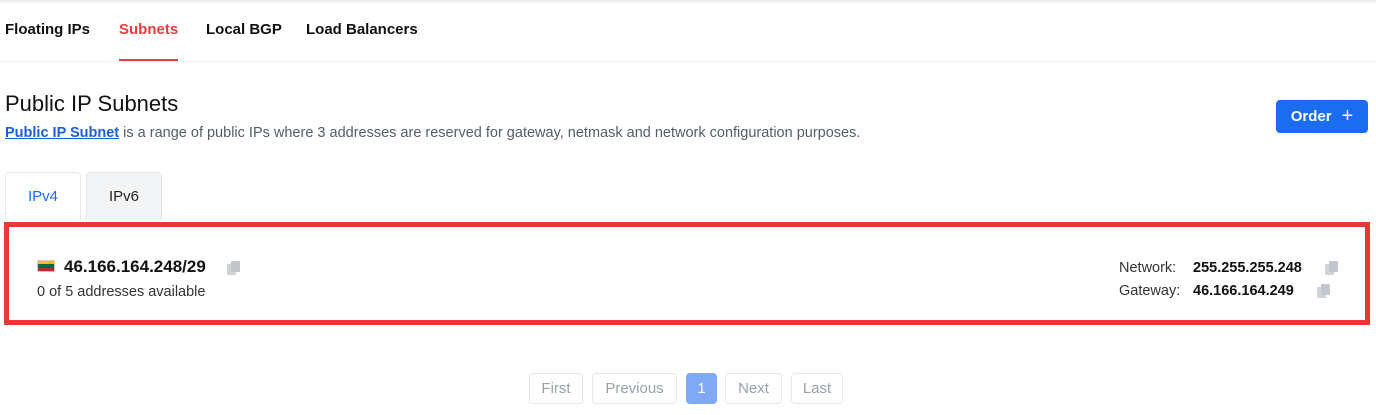 The height and width of the screenshot is (415, 1376). I want to click on availability-text: 0 of 5 addresses available, so click(121, 292).